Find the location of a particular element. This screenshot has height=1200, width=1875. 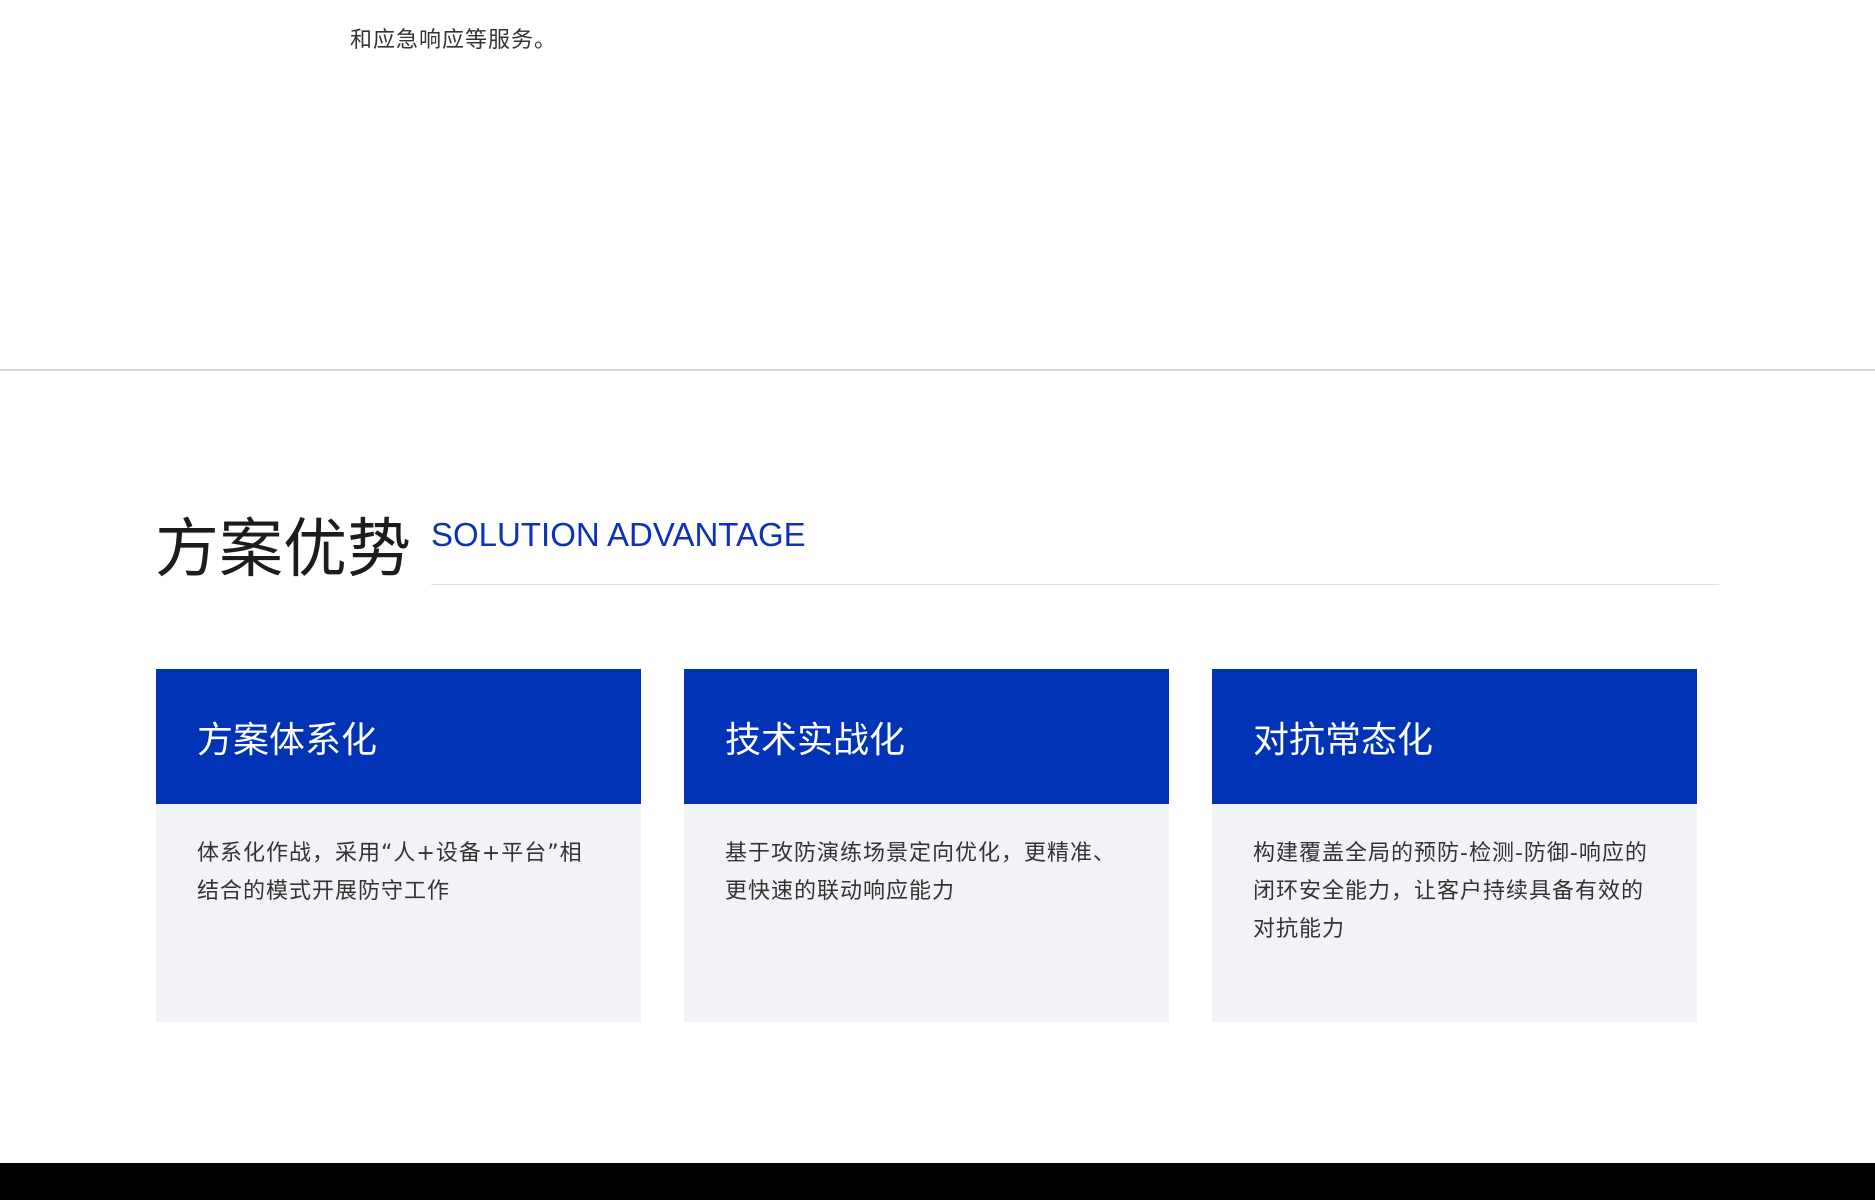

advantage-card-header: 技术实战化 is located at coordinates (926, 736).